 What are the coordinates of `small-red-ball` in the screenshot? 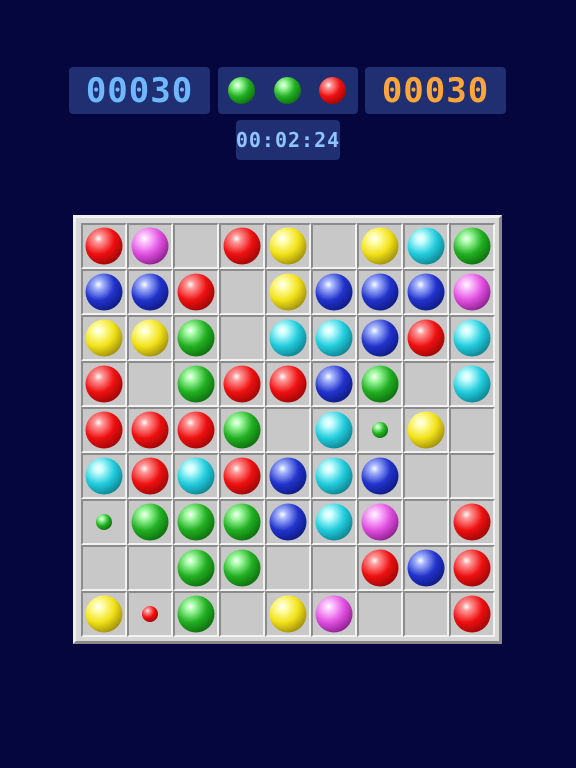 It's located at (150, 614).